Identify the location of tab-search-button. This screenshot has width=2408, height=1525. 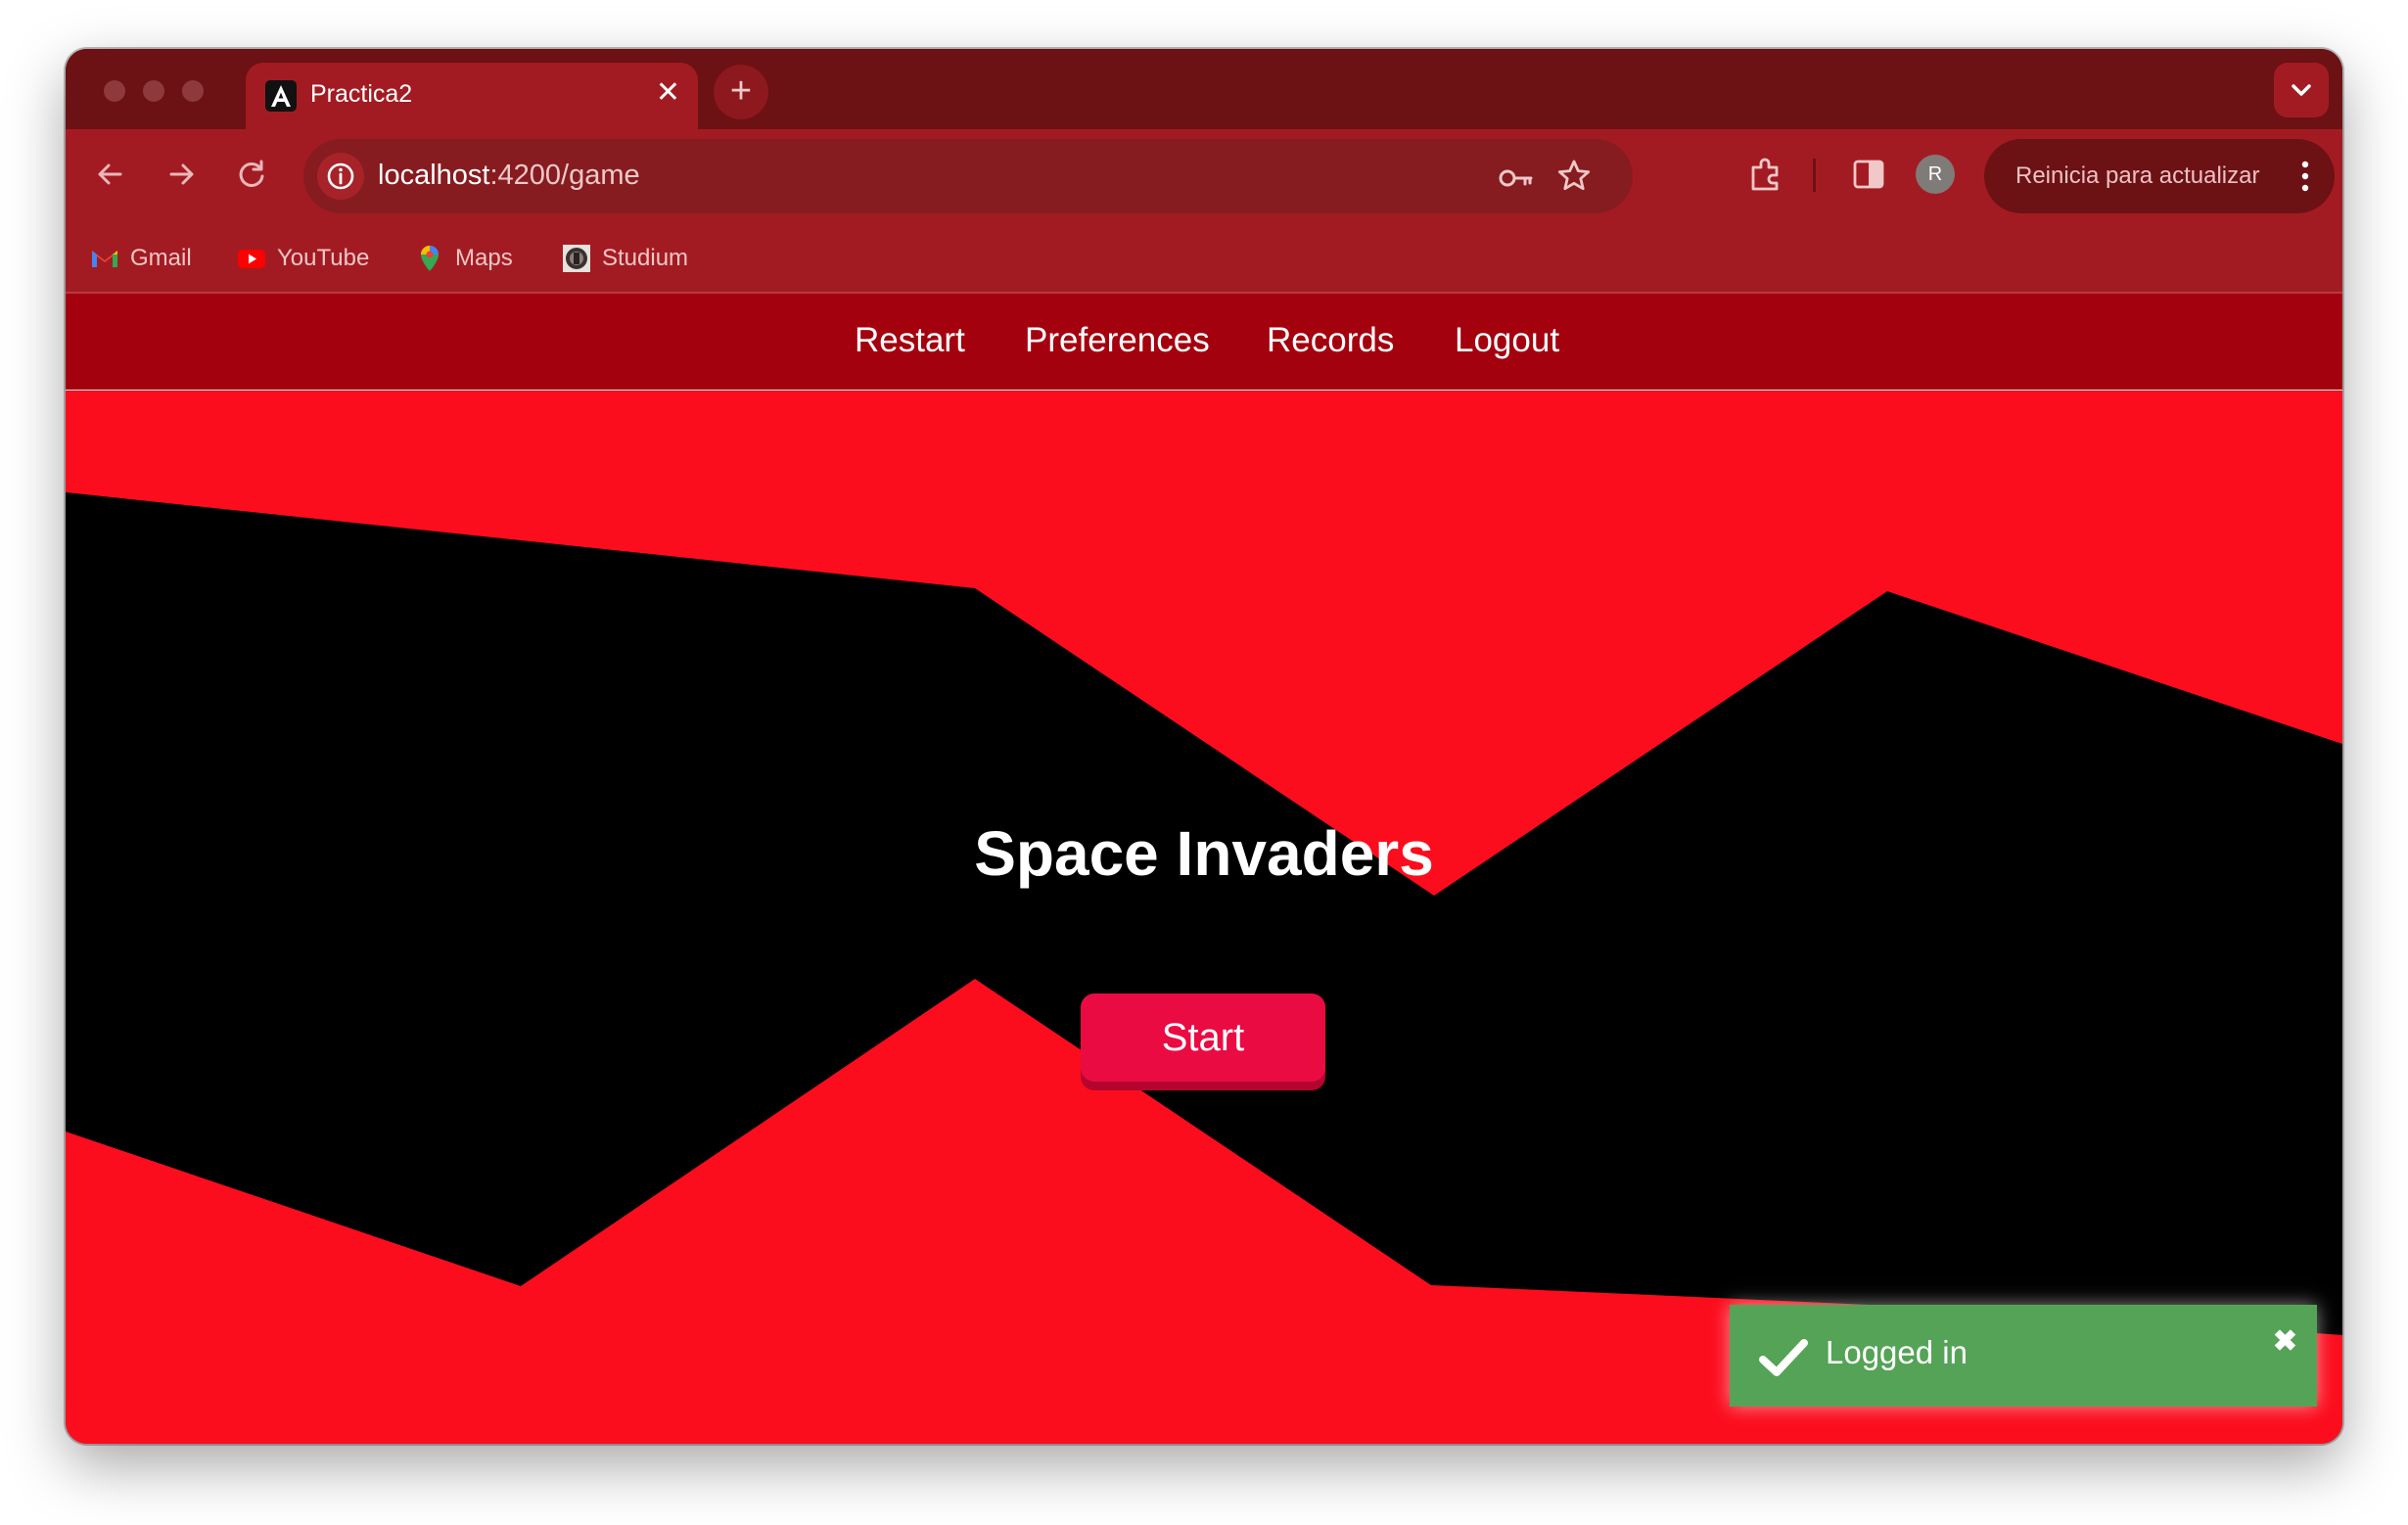
(2301, 90).